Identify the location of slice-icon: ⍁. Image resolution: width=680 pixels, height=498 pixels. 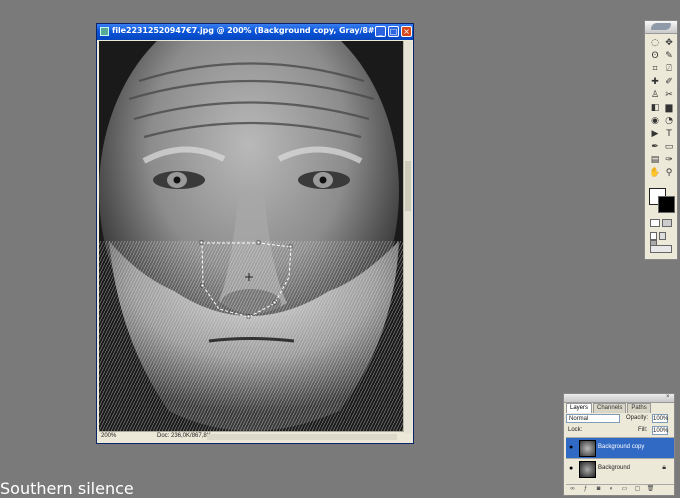
(669, 69).